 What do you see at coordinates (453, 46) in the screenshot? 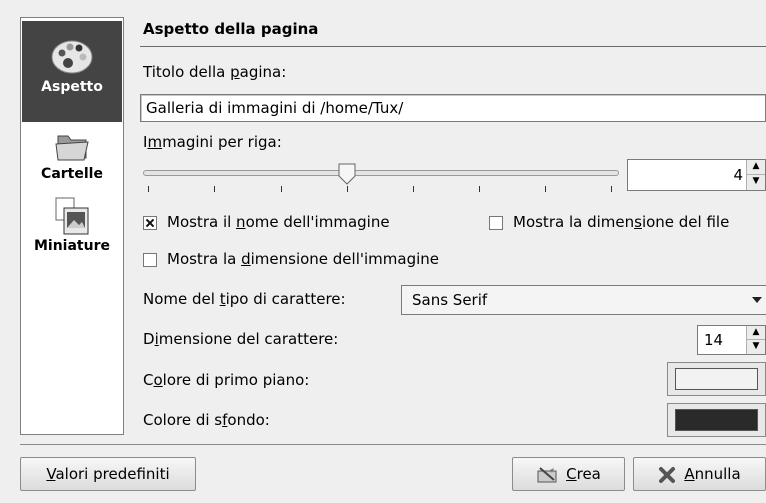
I see `title-divider` at bounding box center [453, 46].